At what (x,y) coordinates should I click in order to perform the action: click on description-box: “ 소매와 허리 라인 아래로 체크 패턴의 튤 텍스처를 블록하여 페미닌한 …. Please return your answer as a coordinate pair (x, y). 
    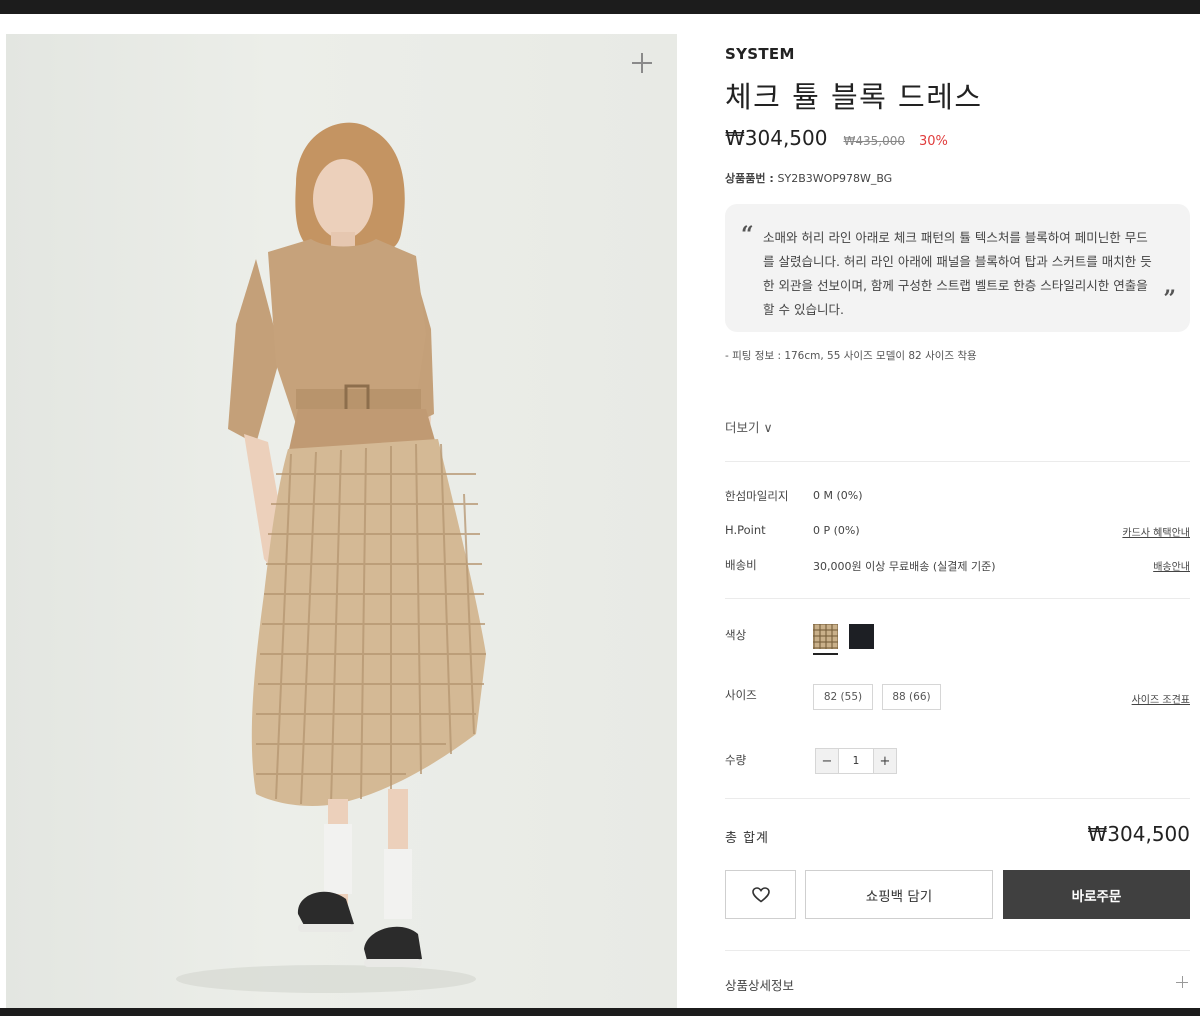
    Looking at the image, I should click on (957, 268).